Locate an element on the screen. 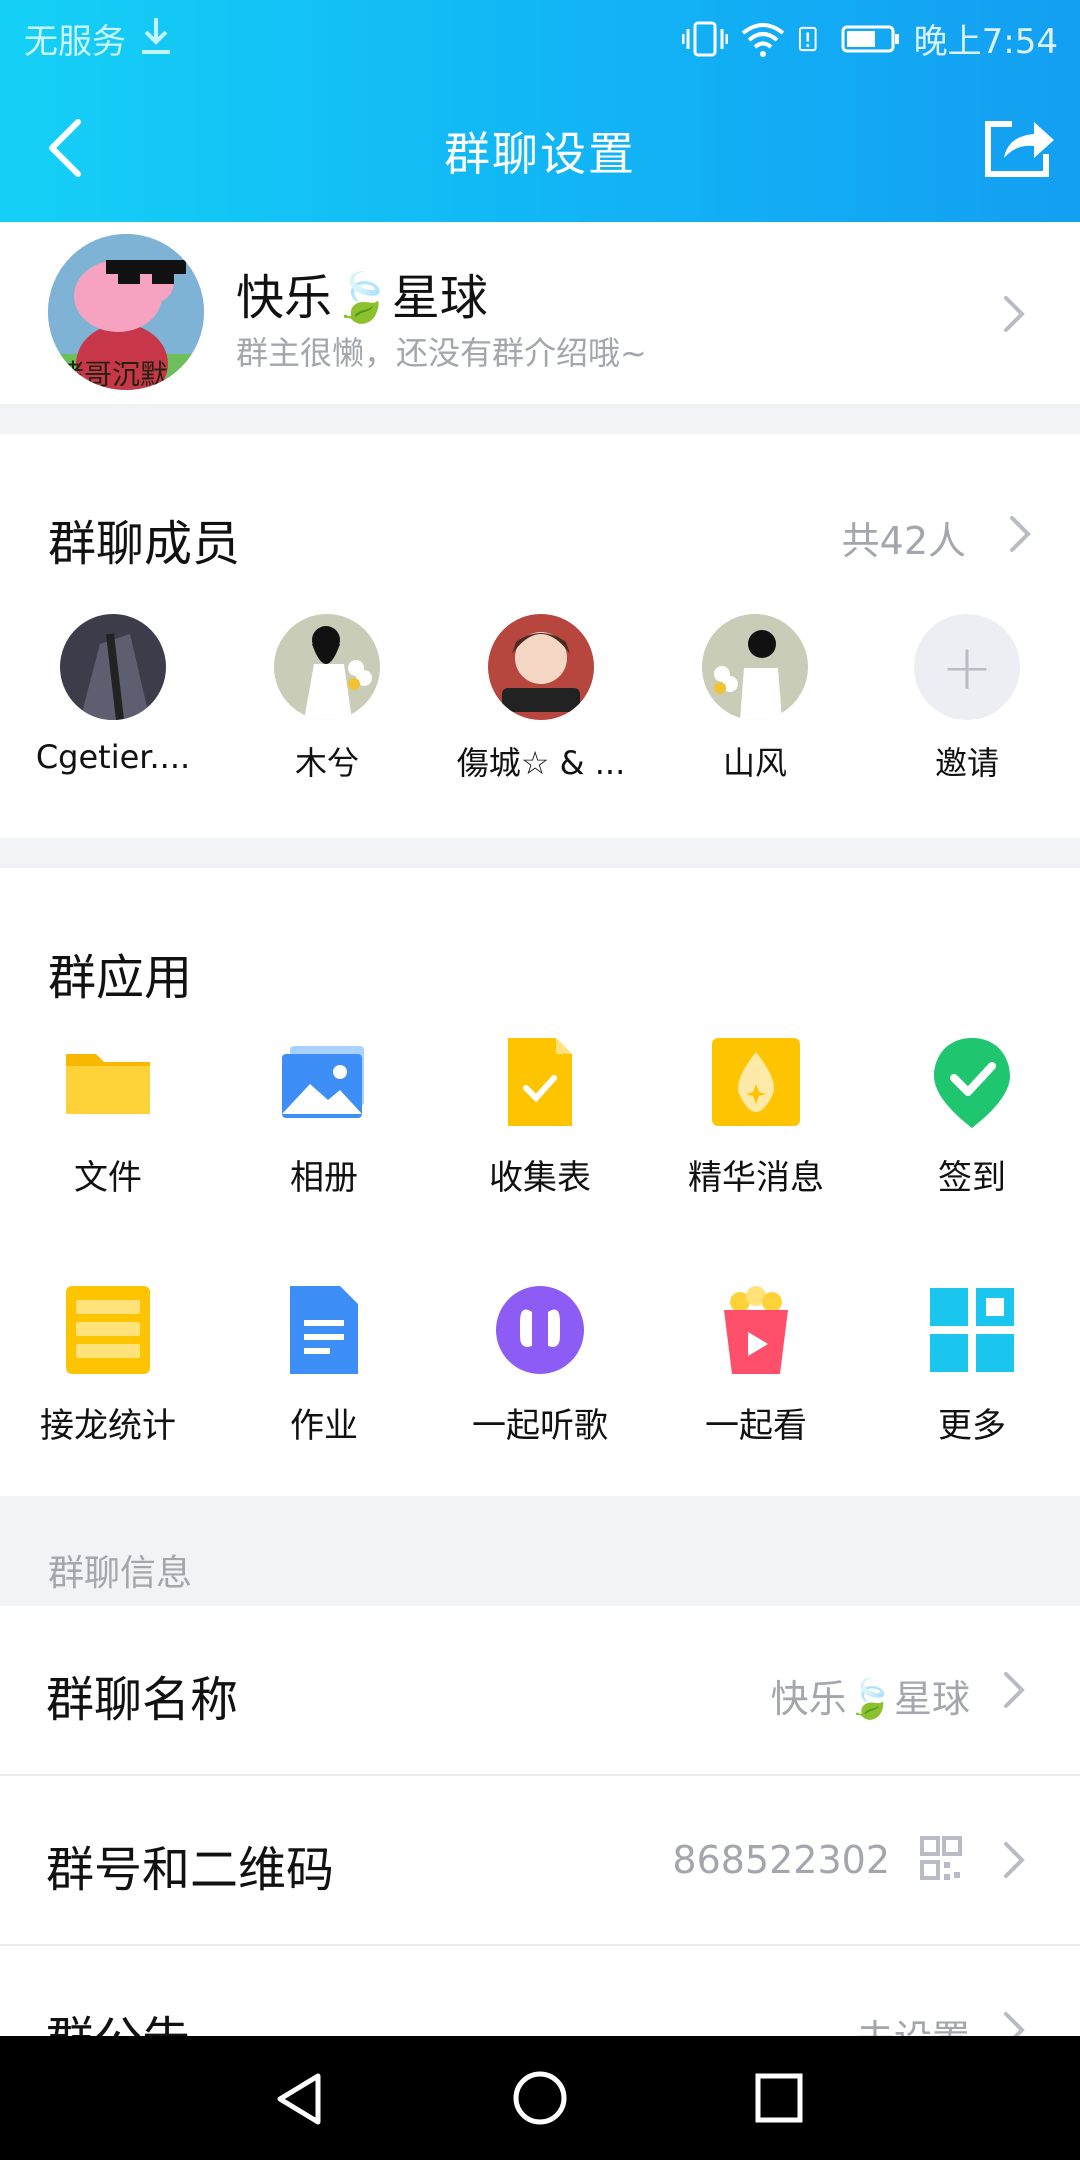 This screenshot has width=1080, height=2160. group-description: 群主很懒，还没有群介绍哦~ is located at coordinates (441, 353).